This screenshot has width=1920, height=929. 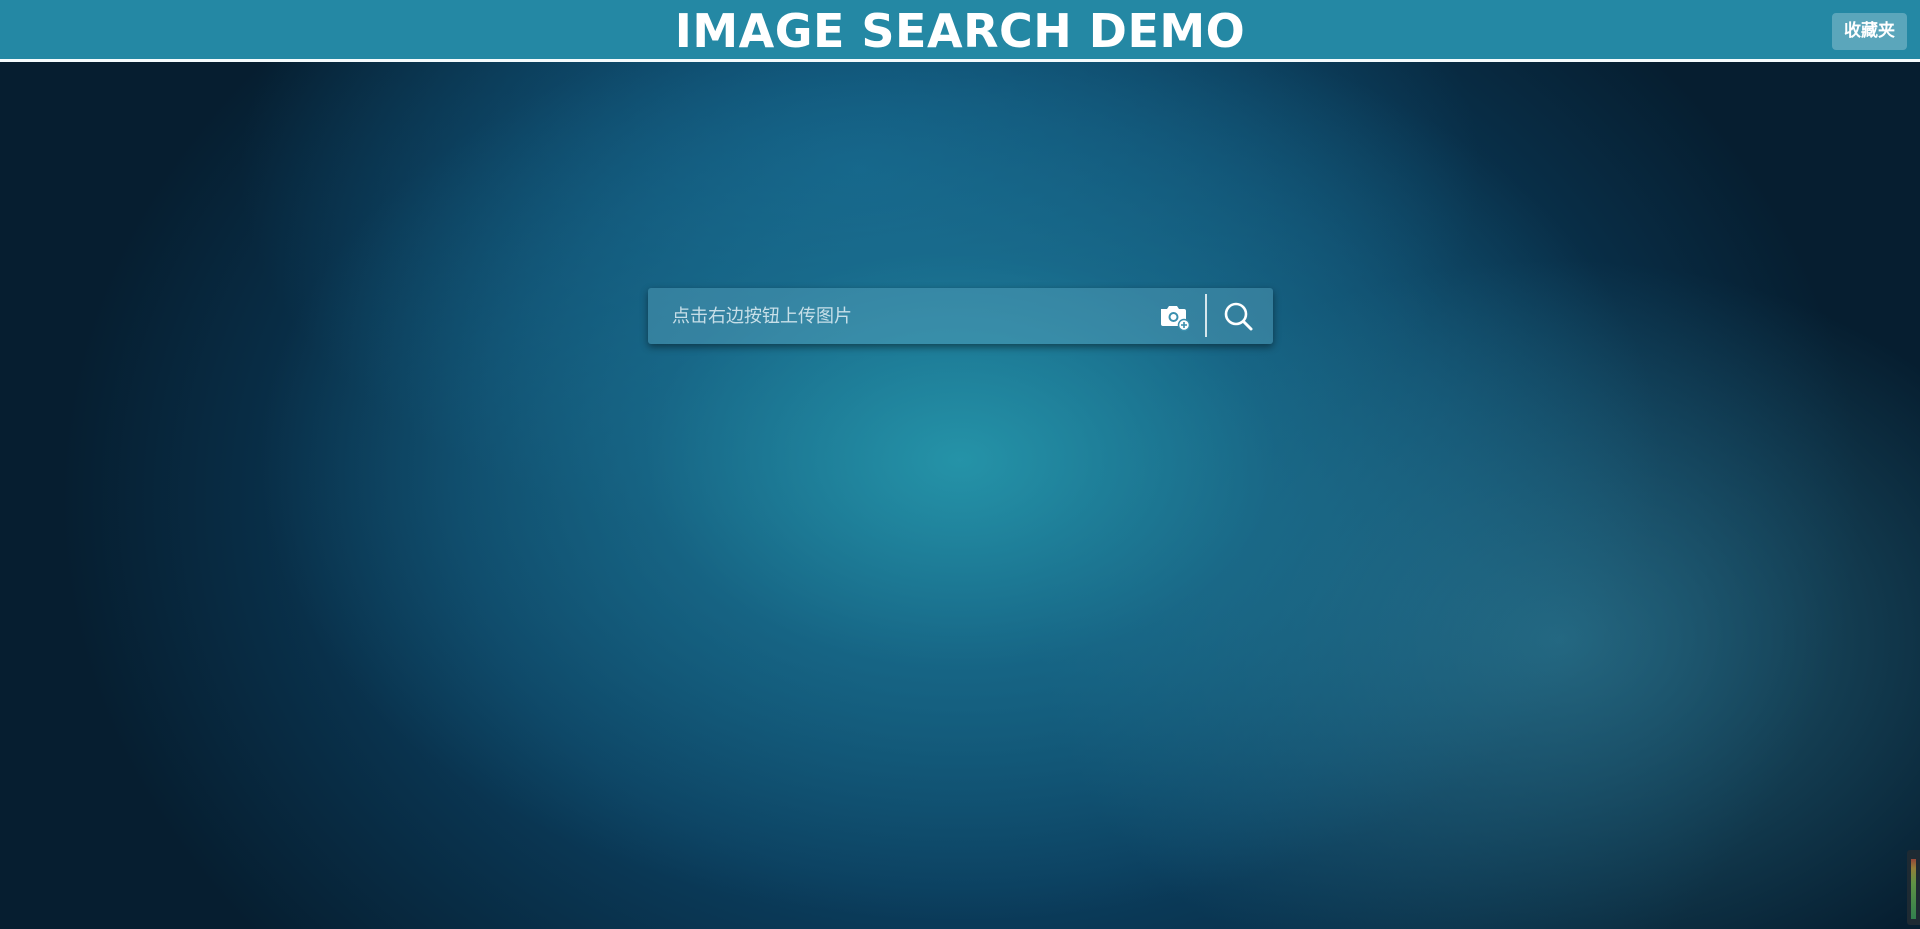 I want to click on search-box, so click(x=960, y=316).